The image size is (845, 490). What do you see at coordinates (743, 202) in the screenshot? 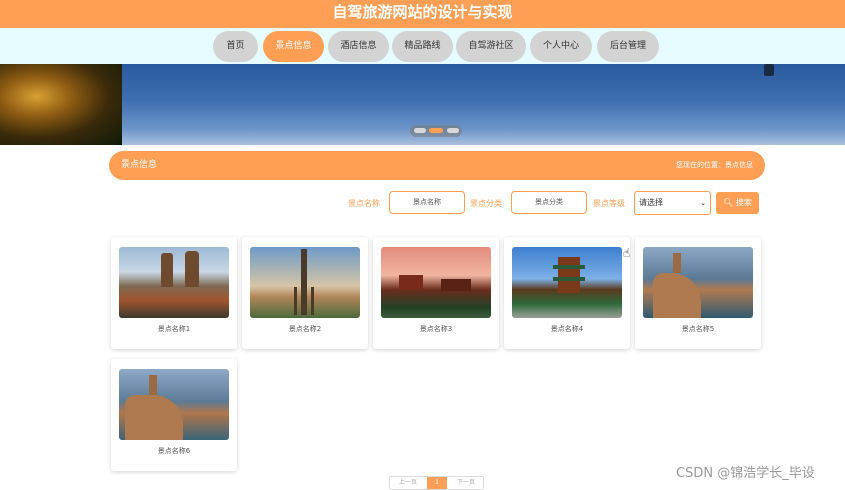
I see `search-button-label: 搜索` at bounding box center [743, 202].